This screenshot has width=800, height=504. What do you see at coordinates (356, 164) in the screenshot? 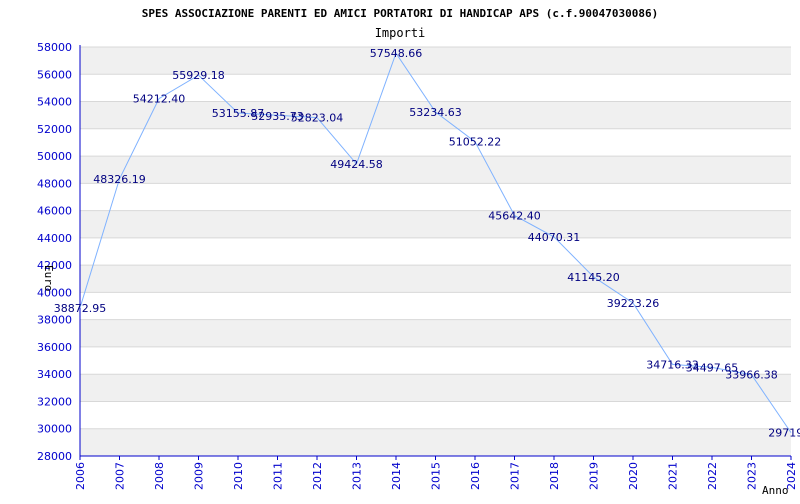
I see `data-label: 49424.58` at bounding box center [356, 164].